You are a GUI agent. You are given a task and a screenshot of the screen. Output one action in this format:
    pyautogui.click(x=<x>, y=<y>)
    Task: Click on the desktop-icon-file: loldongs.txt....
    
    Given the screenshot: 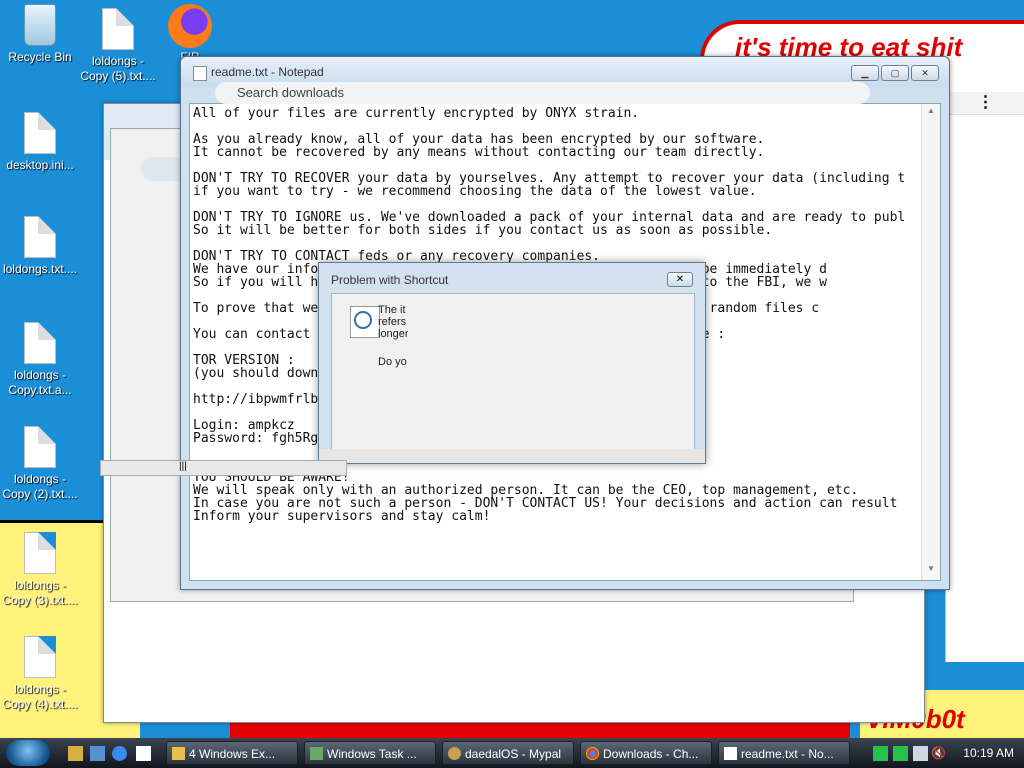 What is the action you would take?
    pyautogui.click(x=40, y=246)
    